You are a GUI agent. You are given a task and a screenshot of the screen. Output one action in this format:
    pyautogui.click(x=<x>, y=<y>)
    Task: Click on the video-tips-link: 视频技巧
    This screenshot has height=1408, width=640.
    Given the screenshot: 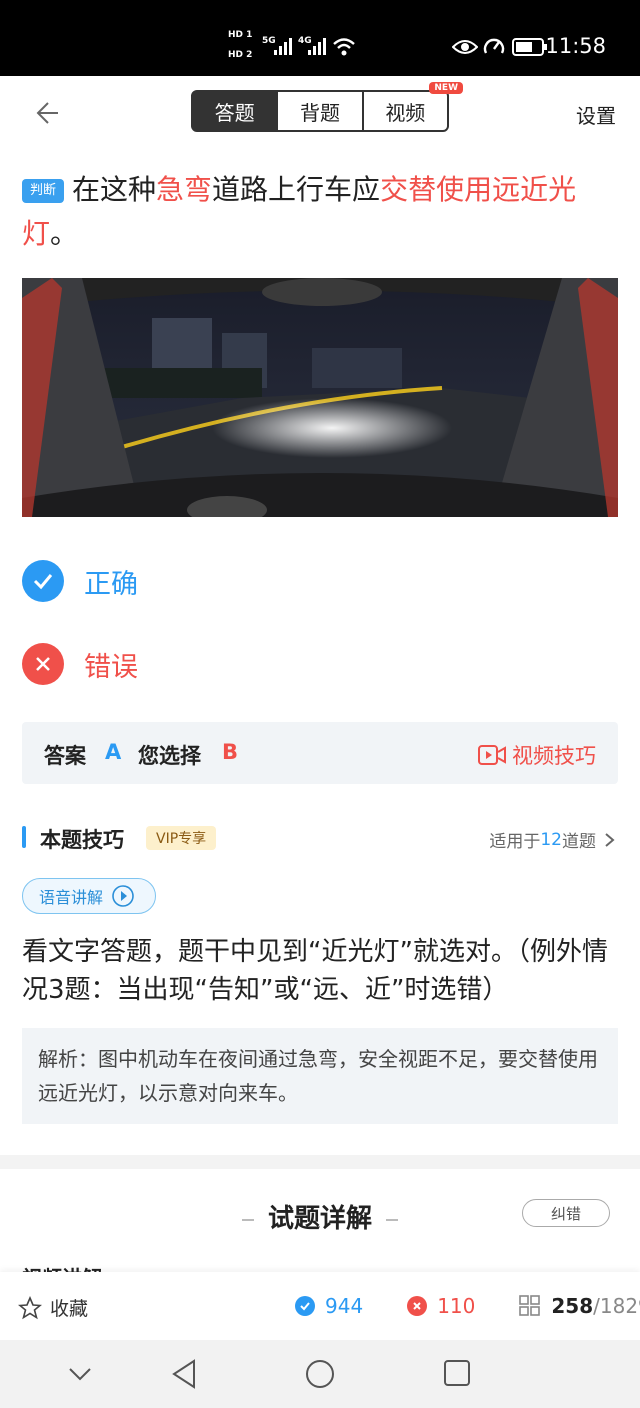 What is the action you would take?
    pyautogui.click(x=537, y=755)
    